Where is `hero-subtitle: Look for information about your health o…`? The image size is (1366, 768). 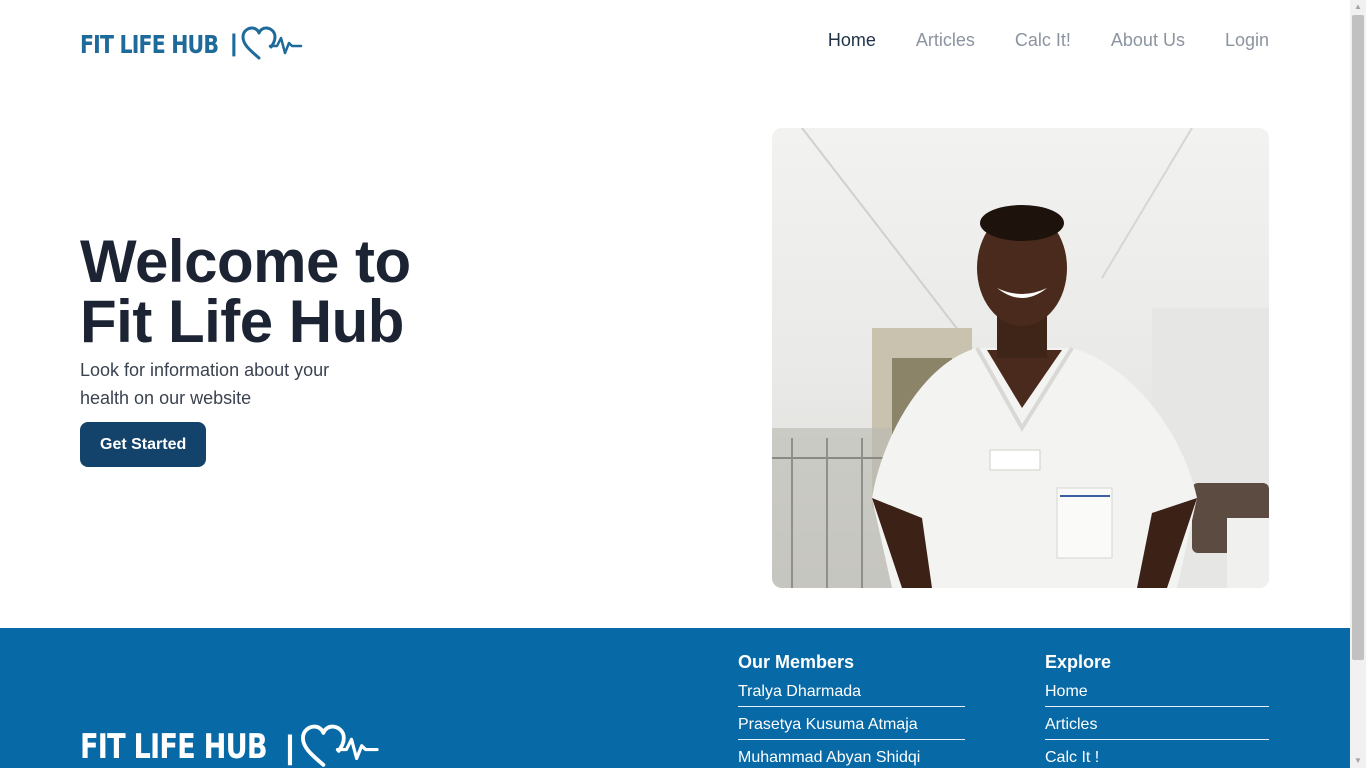
hero-subtitle: Look for information about your health o… is located at coordinates (205, 384).